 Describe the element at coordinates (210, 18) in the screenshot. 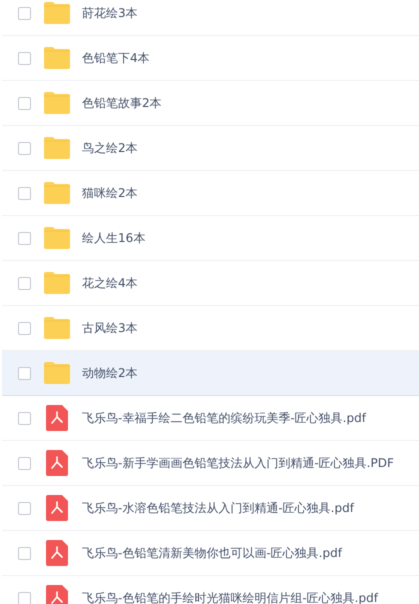

I see `file-row: 莳花绘3本` at that location.